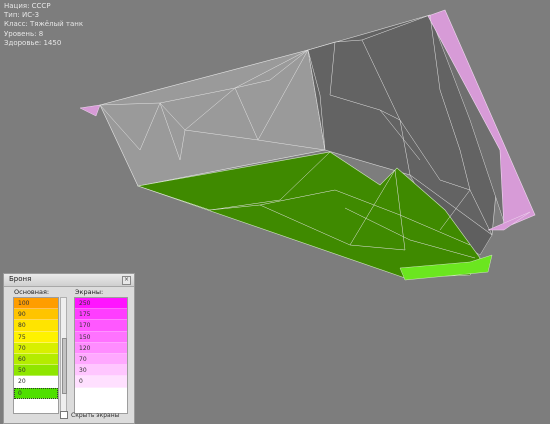 This screenshot has width=550, height=424. Describe the element at coordinates (89, 292) in the screenshot. I see `screens-header: Экраны:` at that location.